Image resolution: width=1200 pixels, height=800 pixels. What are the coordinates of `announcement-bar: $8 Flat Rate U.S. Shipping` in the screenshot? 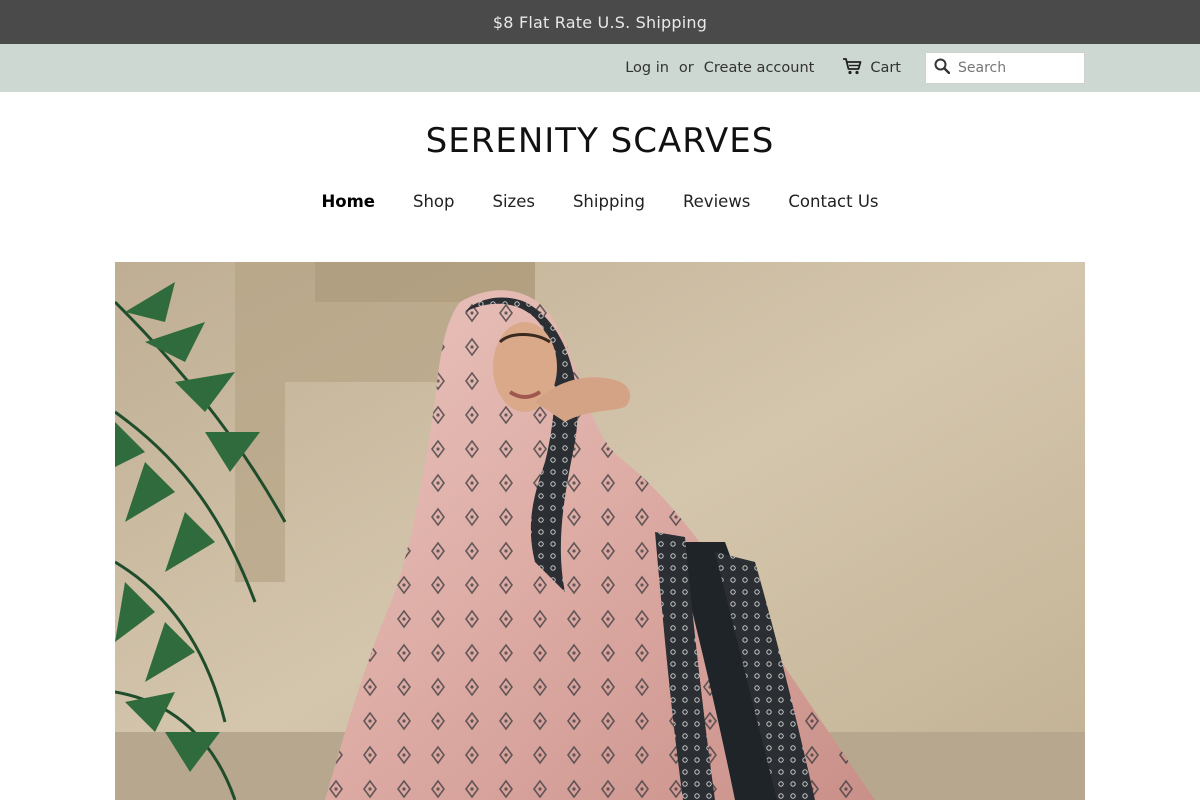 It's located at (600, 22).